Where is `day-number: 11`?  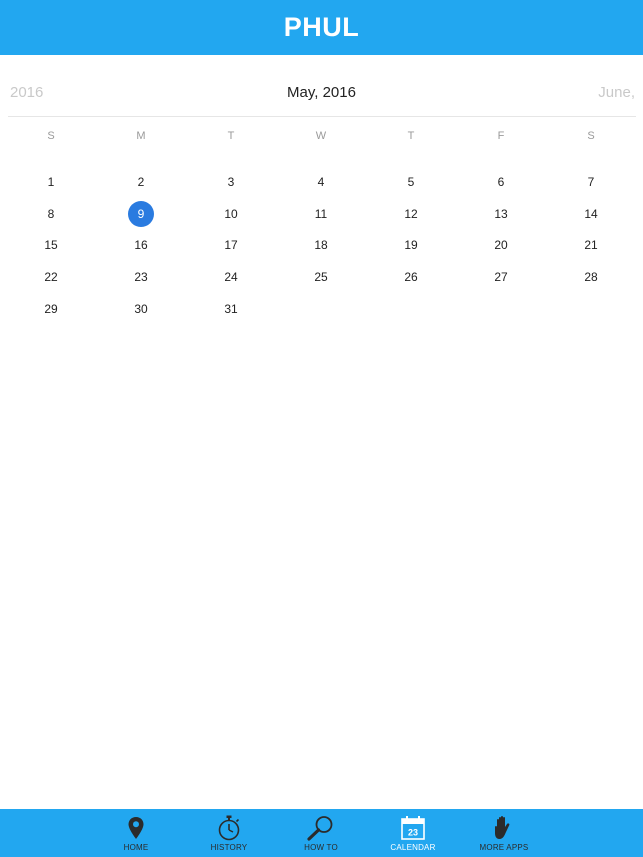 day-number: 11 is located at coordinates (321, 213).